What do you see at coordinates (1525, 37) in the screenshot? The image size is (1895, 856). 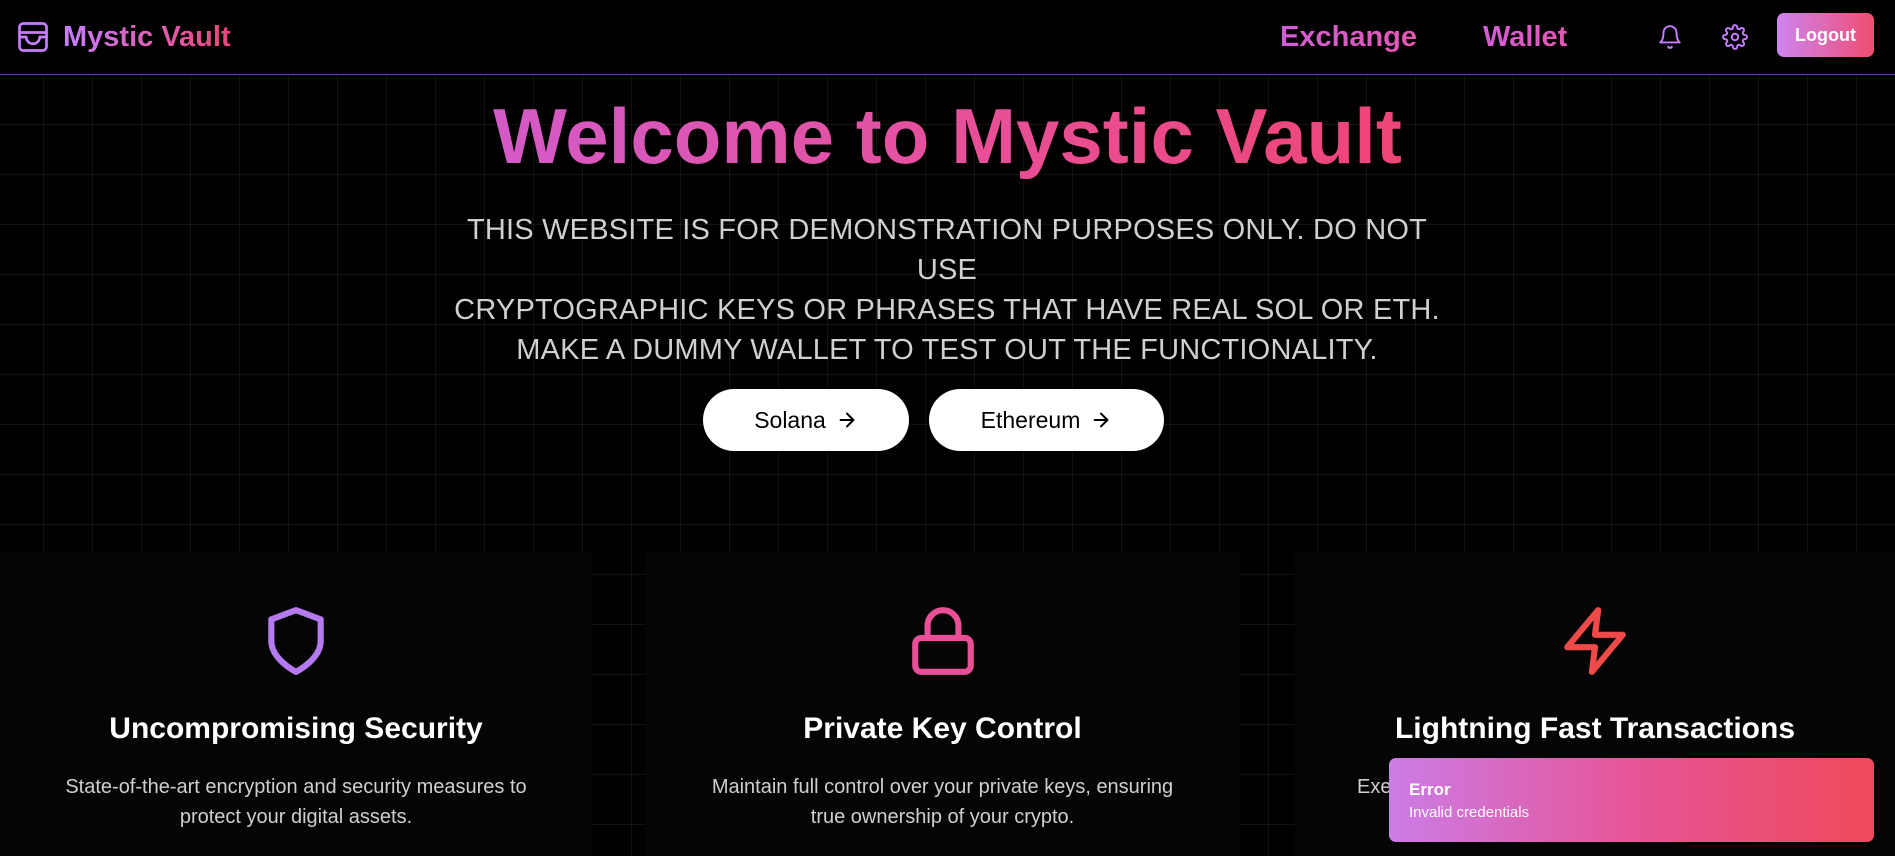 I see `nav-wallet: Wallet` at bounding box center [1525, 37].